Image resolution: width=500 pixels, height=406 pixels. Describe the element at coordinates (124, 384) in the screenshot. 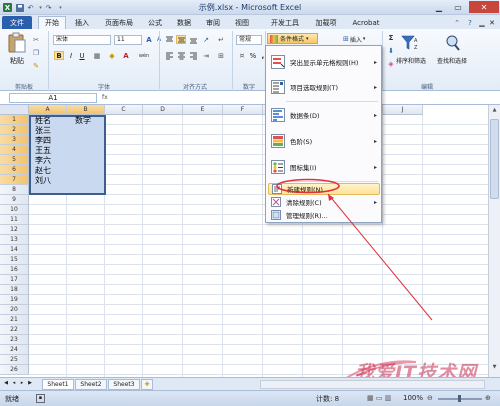

I see `sheet-tab-3: Sheet3` at that location.